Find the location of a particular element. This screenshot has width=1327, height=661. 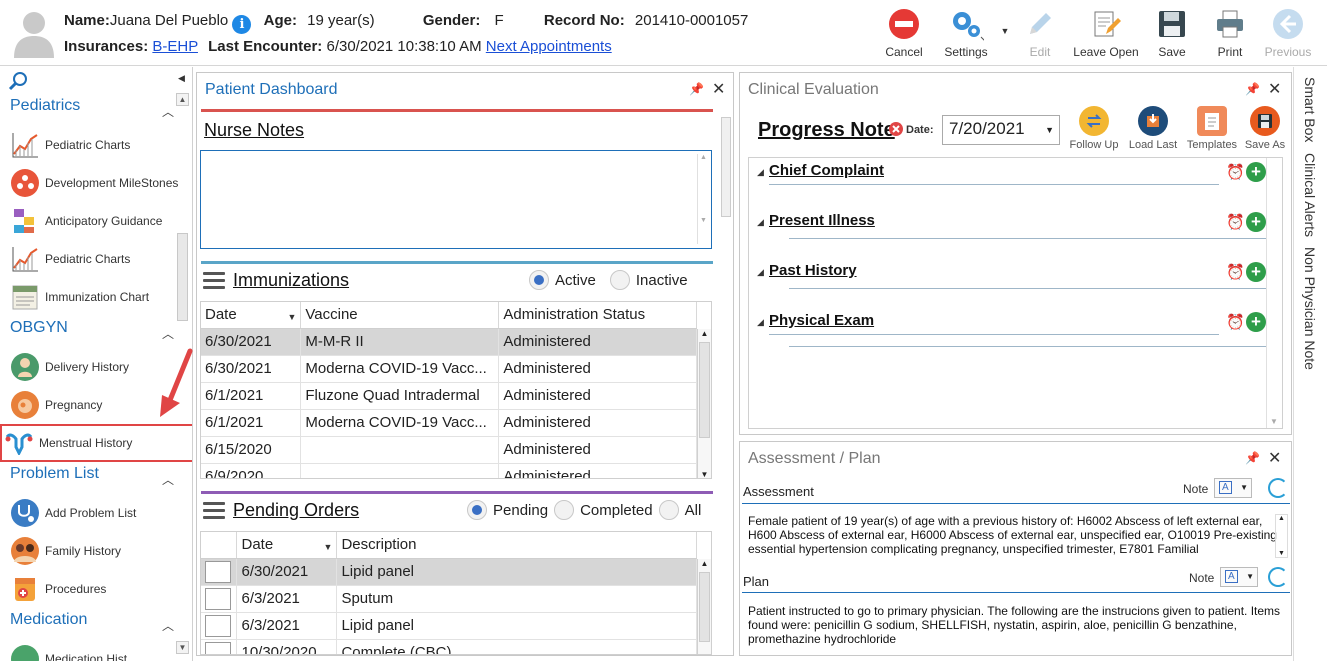

settings-dropdown: ▼ is located at coordinates (1005, 33).